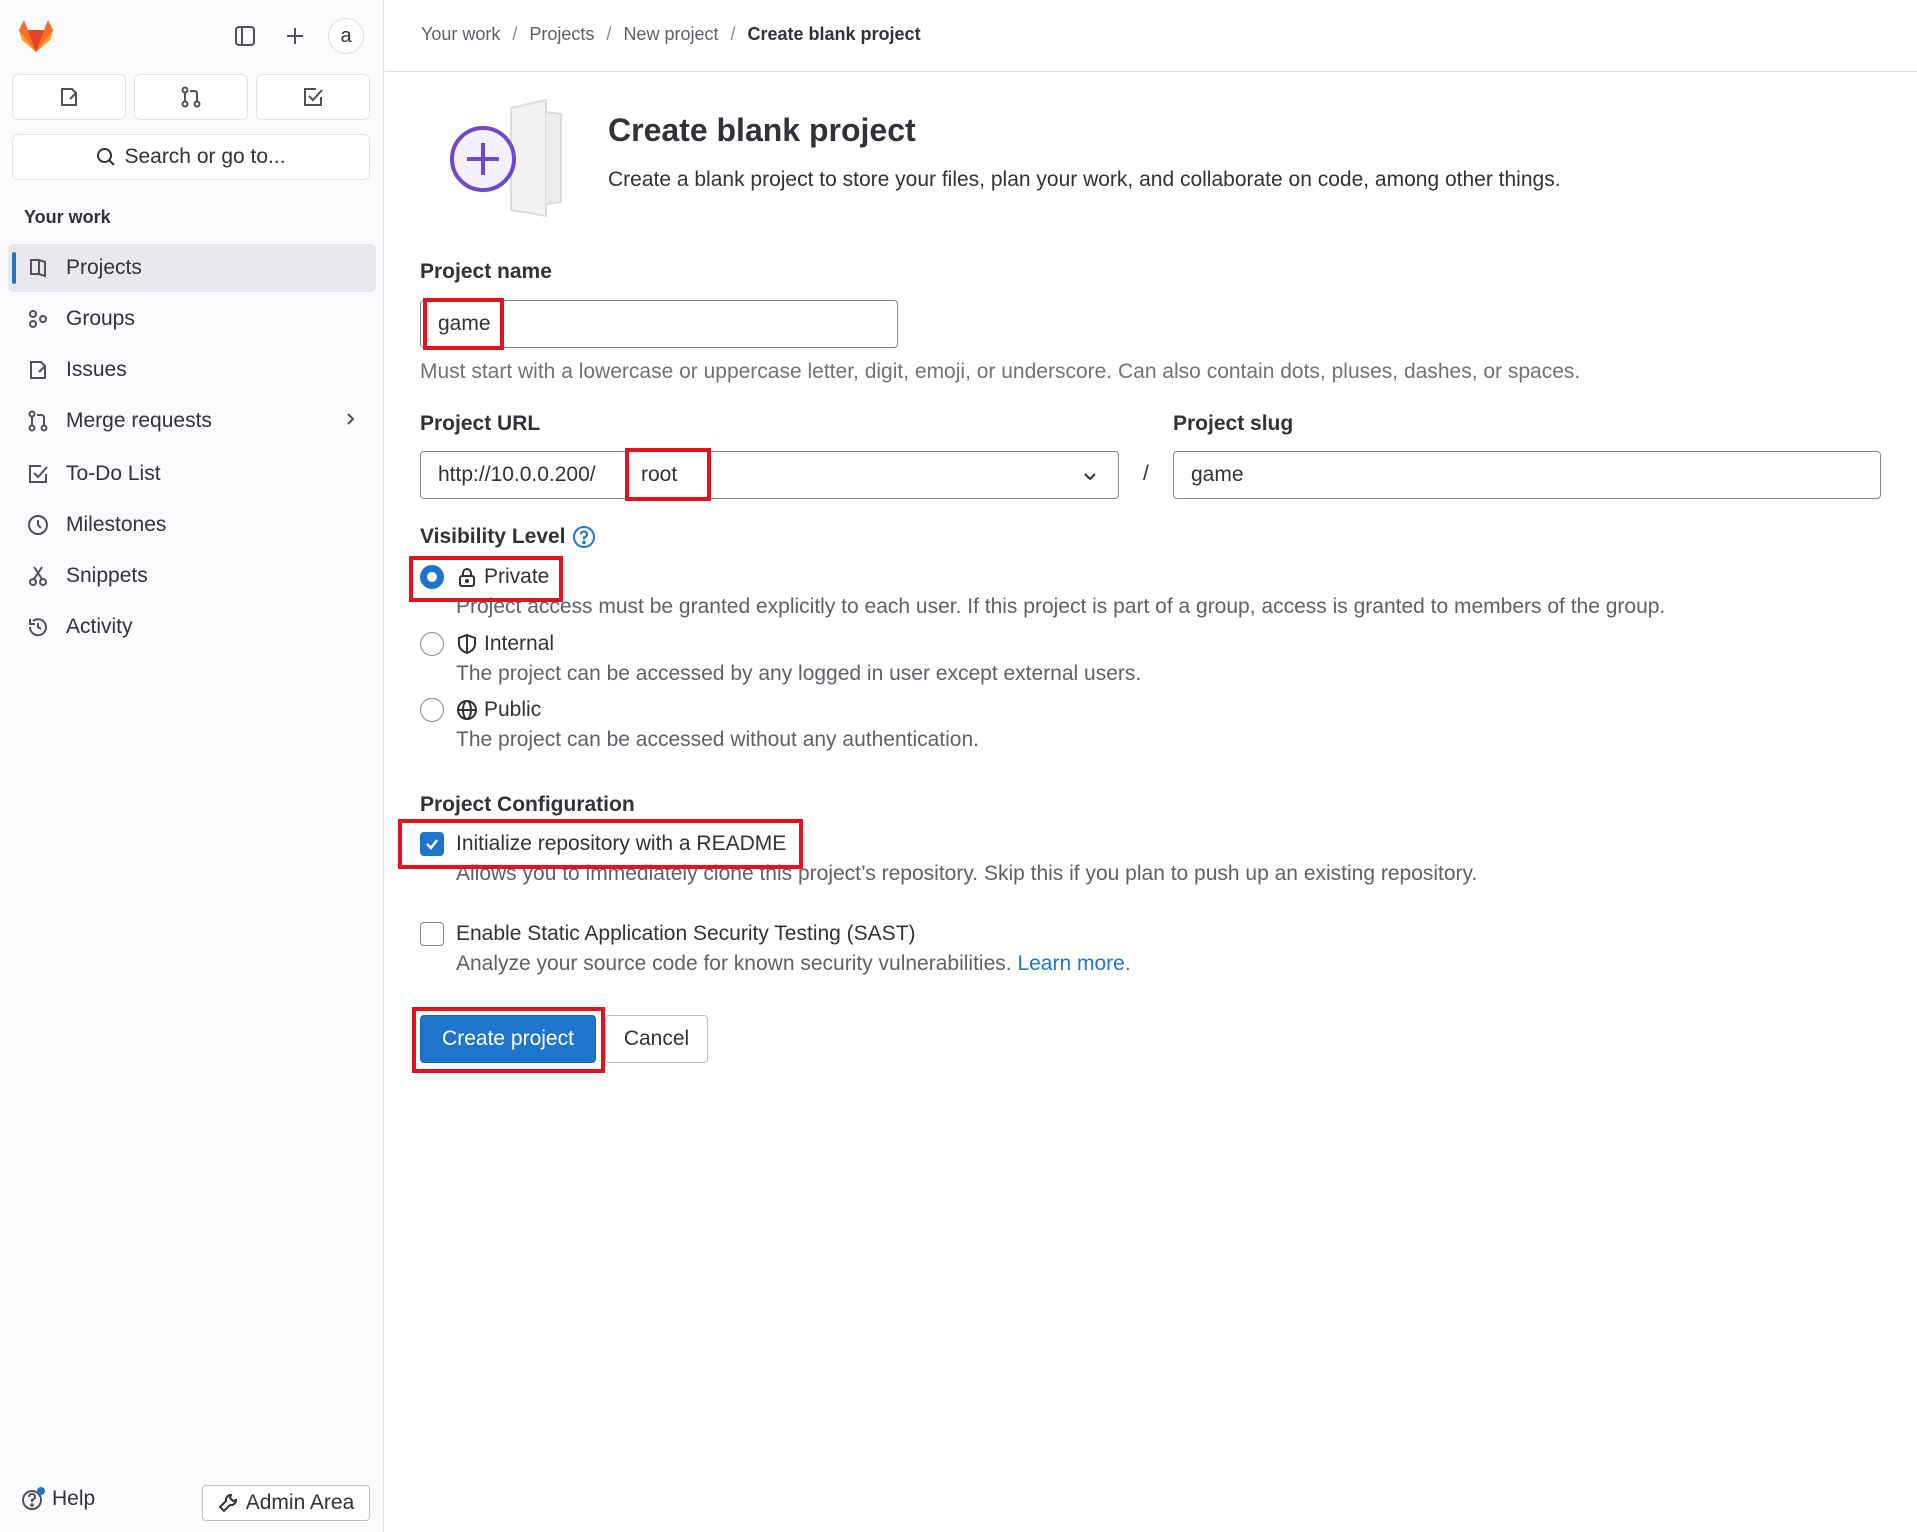 The width and height of the screenshot is (1917, 1532). What do you see at coordinates (584, 537) in the screenshot?
I see `question-icon` at bounding box center [584, 537].